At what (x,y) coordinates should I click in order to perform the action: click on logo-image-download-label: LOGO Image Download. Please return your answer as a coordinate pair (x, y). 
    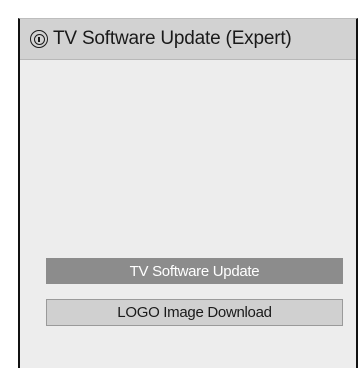
    Looking at the image, I should click on (194, 312).